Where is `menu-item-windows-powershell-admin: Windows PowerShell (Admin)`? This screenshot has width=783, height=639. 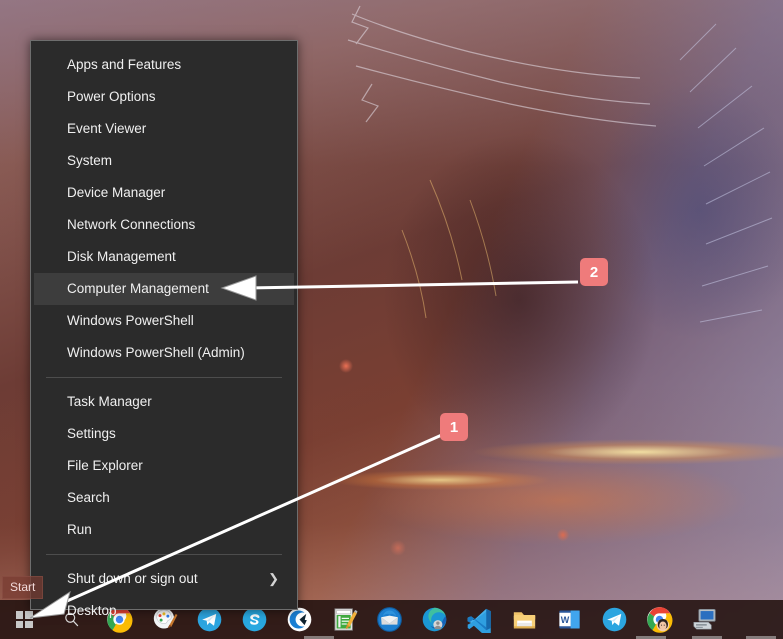
menu-item-windows-powershell-admin: Windows PowerShell (Admin) is located at coordinates (164, 353).